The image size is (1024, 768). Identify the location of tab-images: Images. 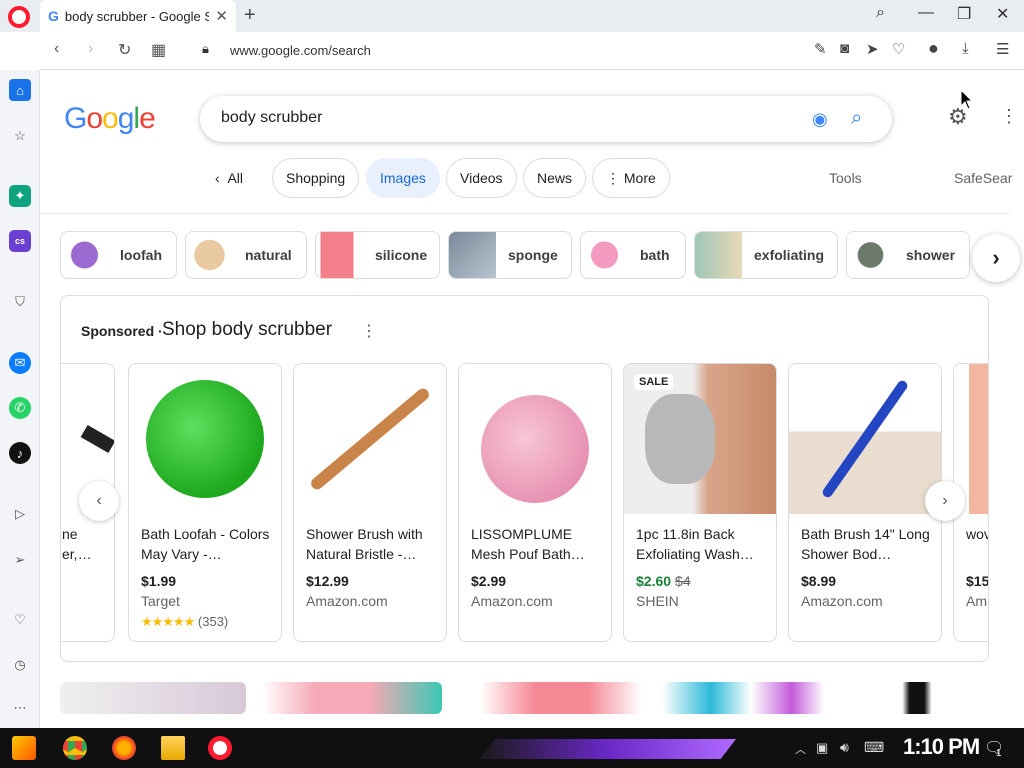
(403, 178).